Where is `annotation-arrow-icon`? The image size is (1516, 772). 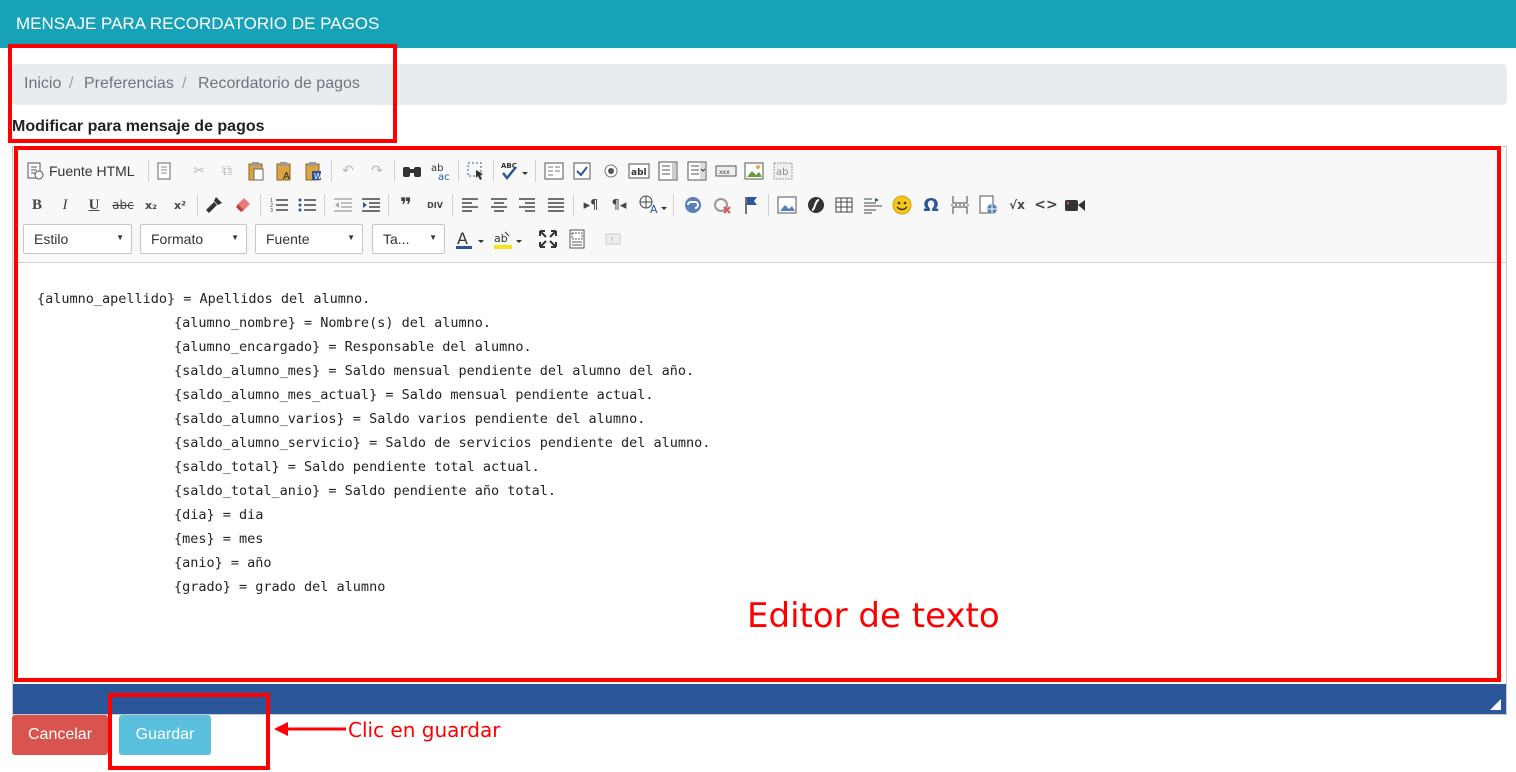 annotation-arrow-icon is located at coordinates (310, 729).